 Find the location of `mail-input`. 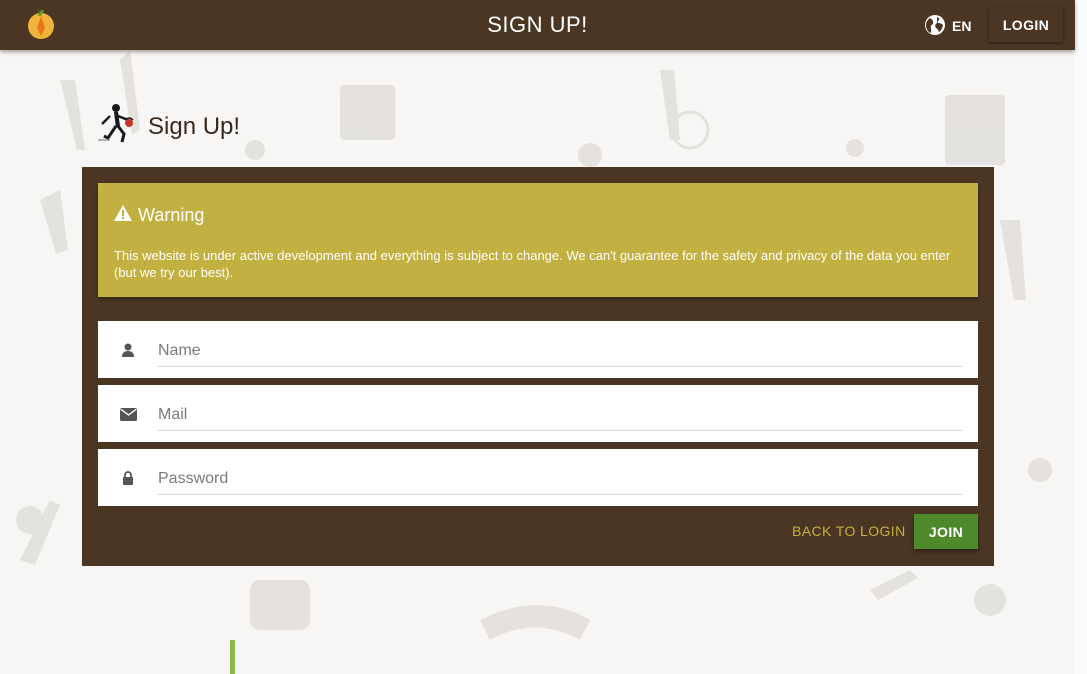

mail-input is located at coordinates (560, 415).